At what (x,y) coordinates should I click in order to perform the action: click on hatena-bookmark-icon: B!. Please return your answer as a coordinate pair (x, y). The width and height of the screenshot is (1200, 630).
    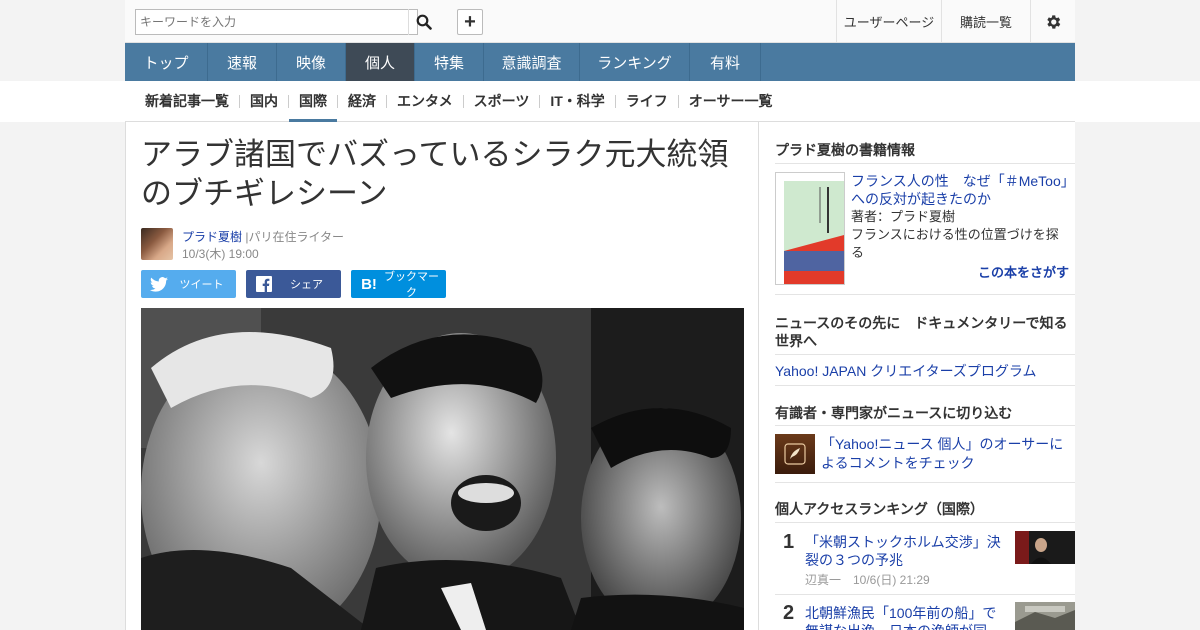
    Looking at the image, I should click on (369, 284).